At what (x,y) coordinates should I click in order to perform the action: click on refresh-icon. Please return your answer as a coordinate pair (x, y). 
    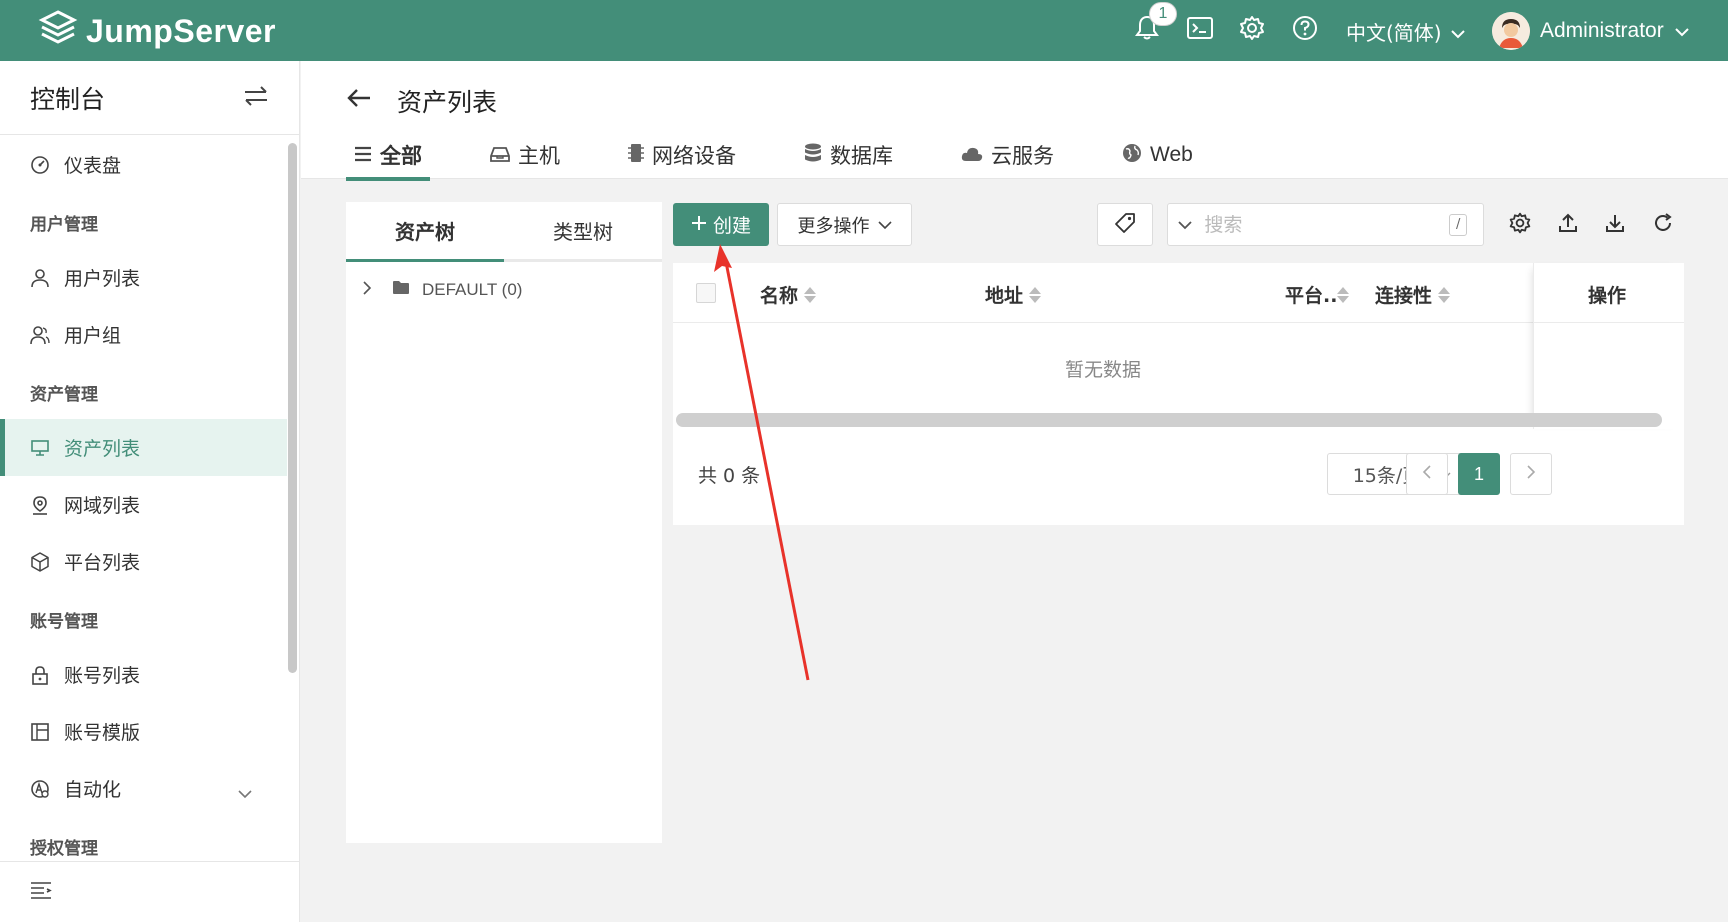
    Looking at the image, I should click on (1663, 225).